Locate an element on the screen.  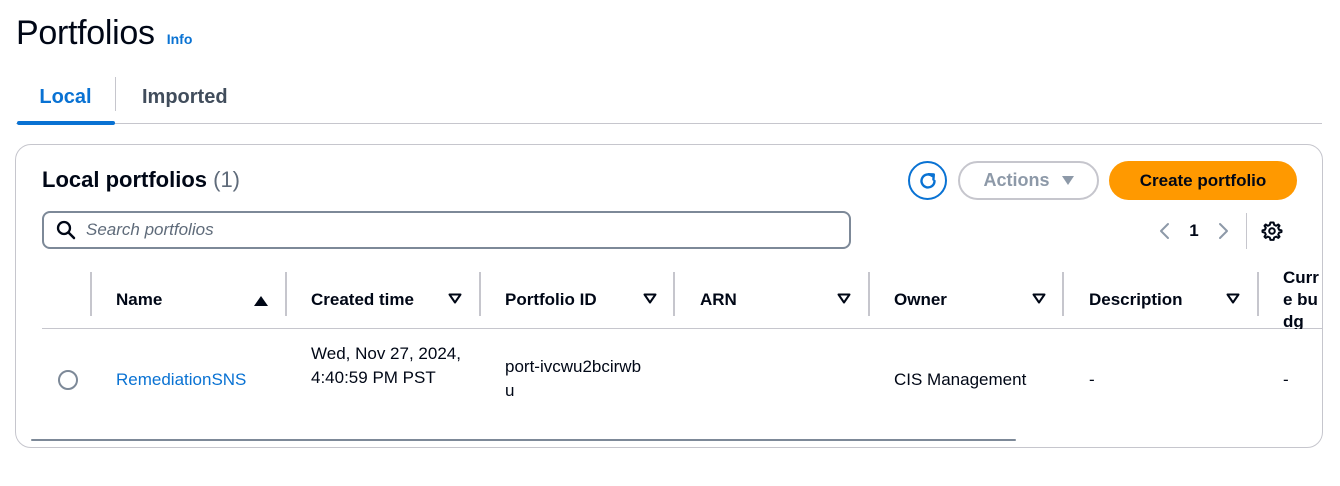
tab-list: Local Imported is located at coordinates (669, 97).